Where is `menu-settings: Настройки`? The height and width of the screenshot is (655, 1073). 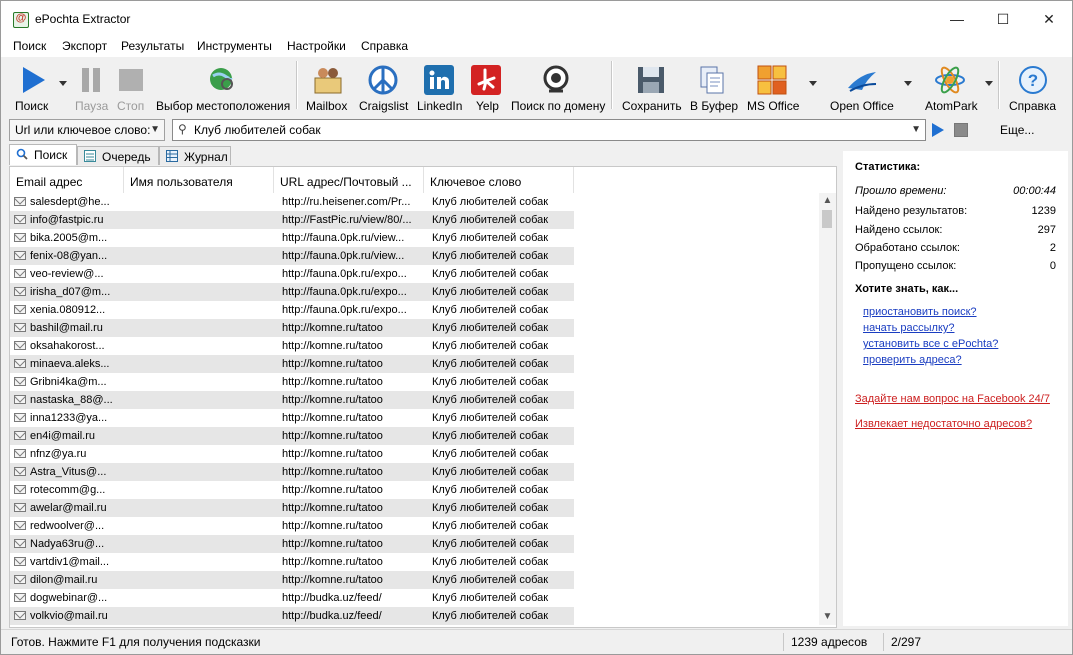 menu-settings: Настройки is located at coordinates (316, 46).